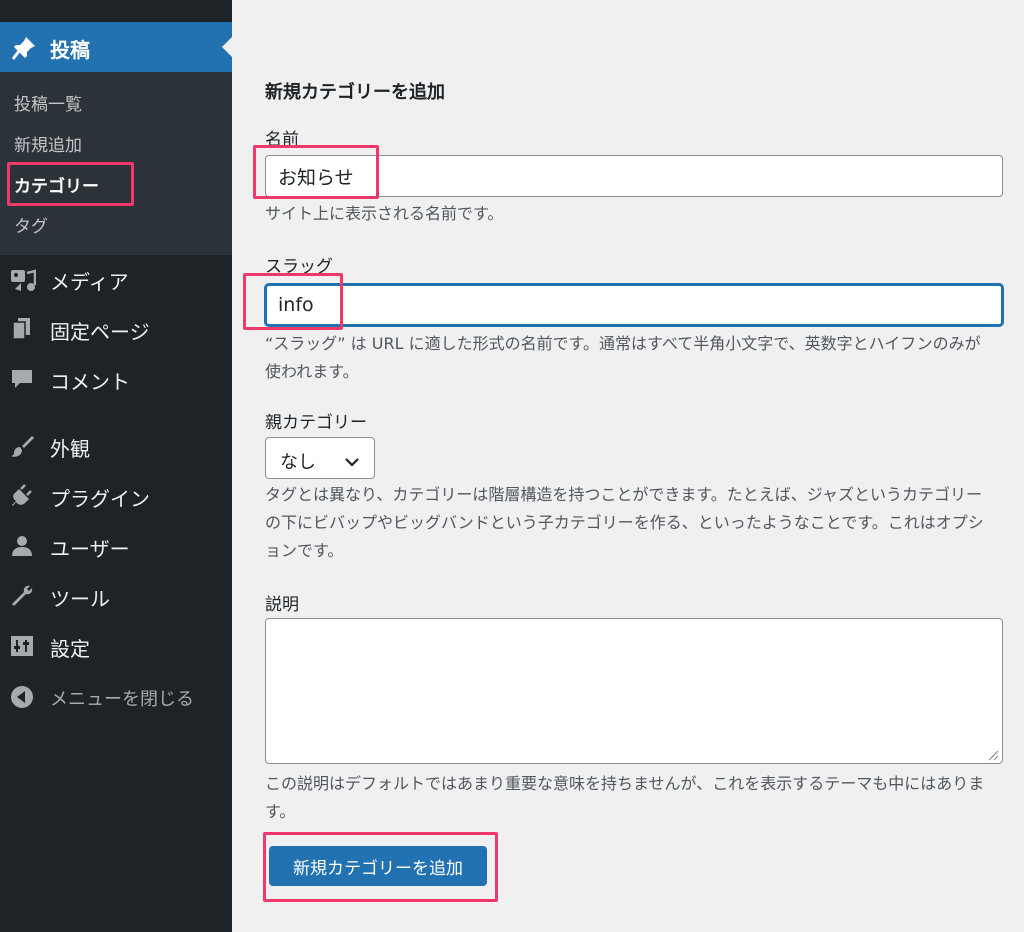 This screenshot has height=932, width=1024. What do you see at coordinates (56, 184) in the screenshot?
I see `submenu-item-categories: カテゴリー` at bounding box center [56, 184].